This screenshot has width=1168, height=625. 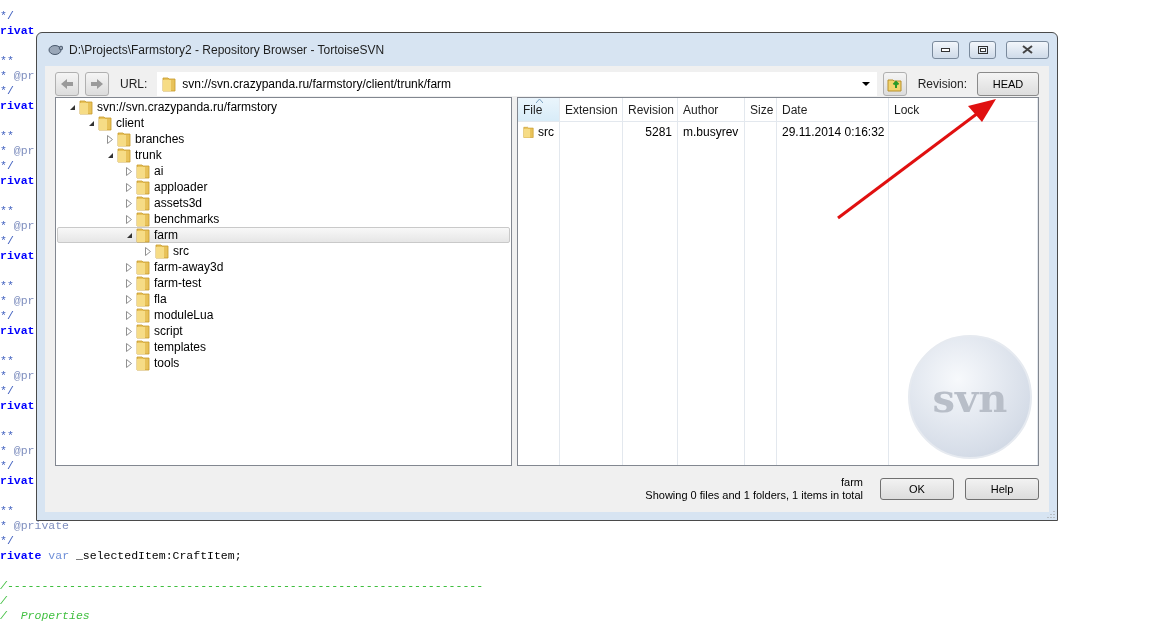 What do you see at coordinates (658, 132) in the screenshot?
I see `table-cell-text: 5281` at bounding box center [658, 132].